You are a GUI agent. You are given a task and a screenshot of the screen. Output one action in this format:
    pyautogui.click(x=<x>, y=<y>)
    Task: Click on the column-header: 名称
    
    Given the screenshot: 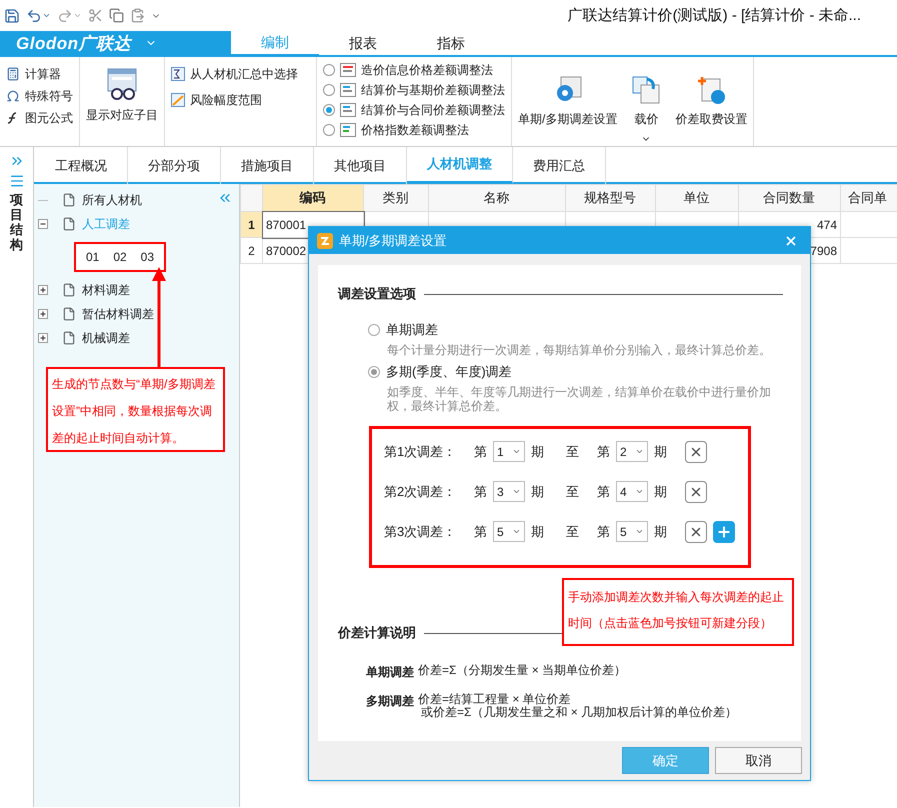 What is the action you would take?
    pyautogui.click(x=497, y=198)
    